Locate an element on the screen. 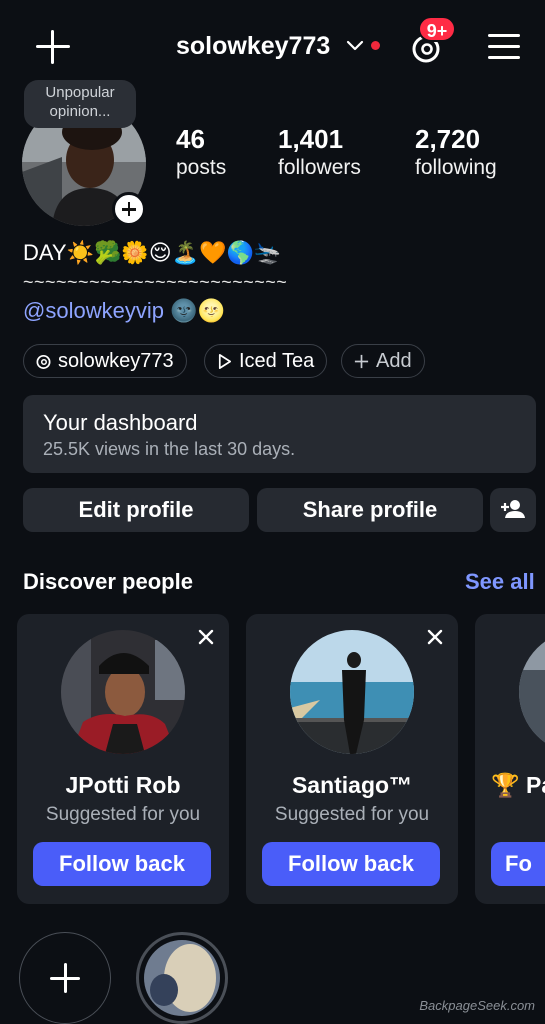  edit-profile-button: Edit profile is located at coordinates (136, 510).